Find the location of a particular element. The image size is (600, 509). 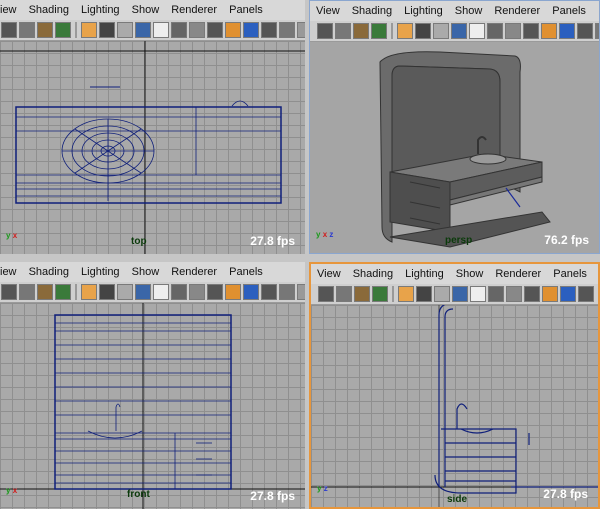

toolbar-separator is located at coordinates (76, 30).